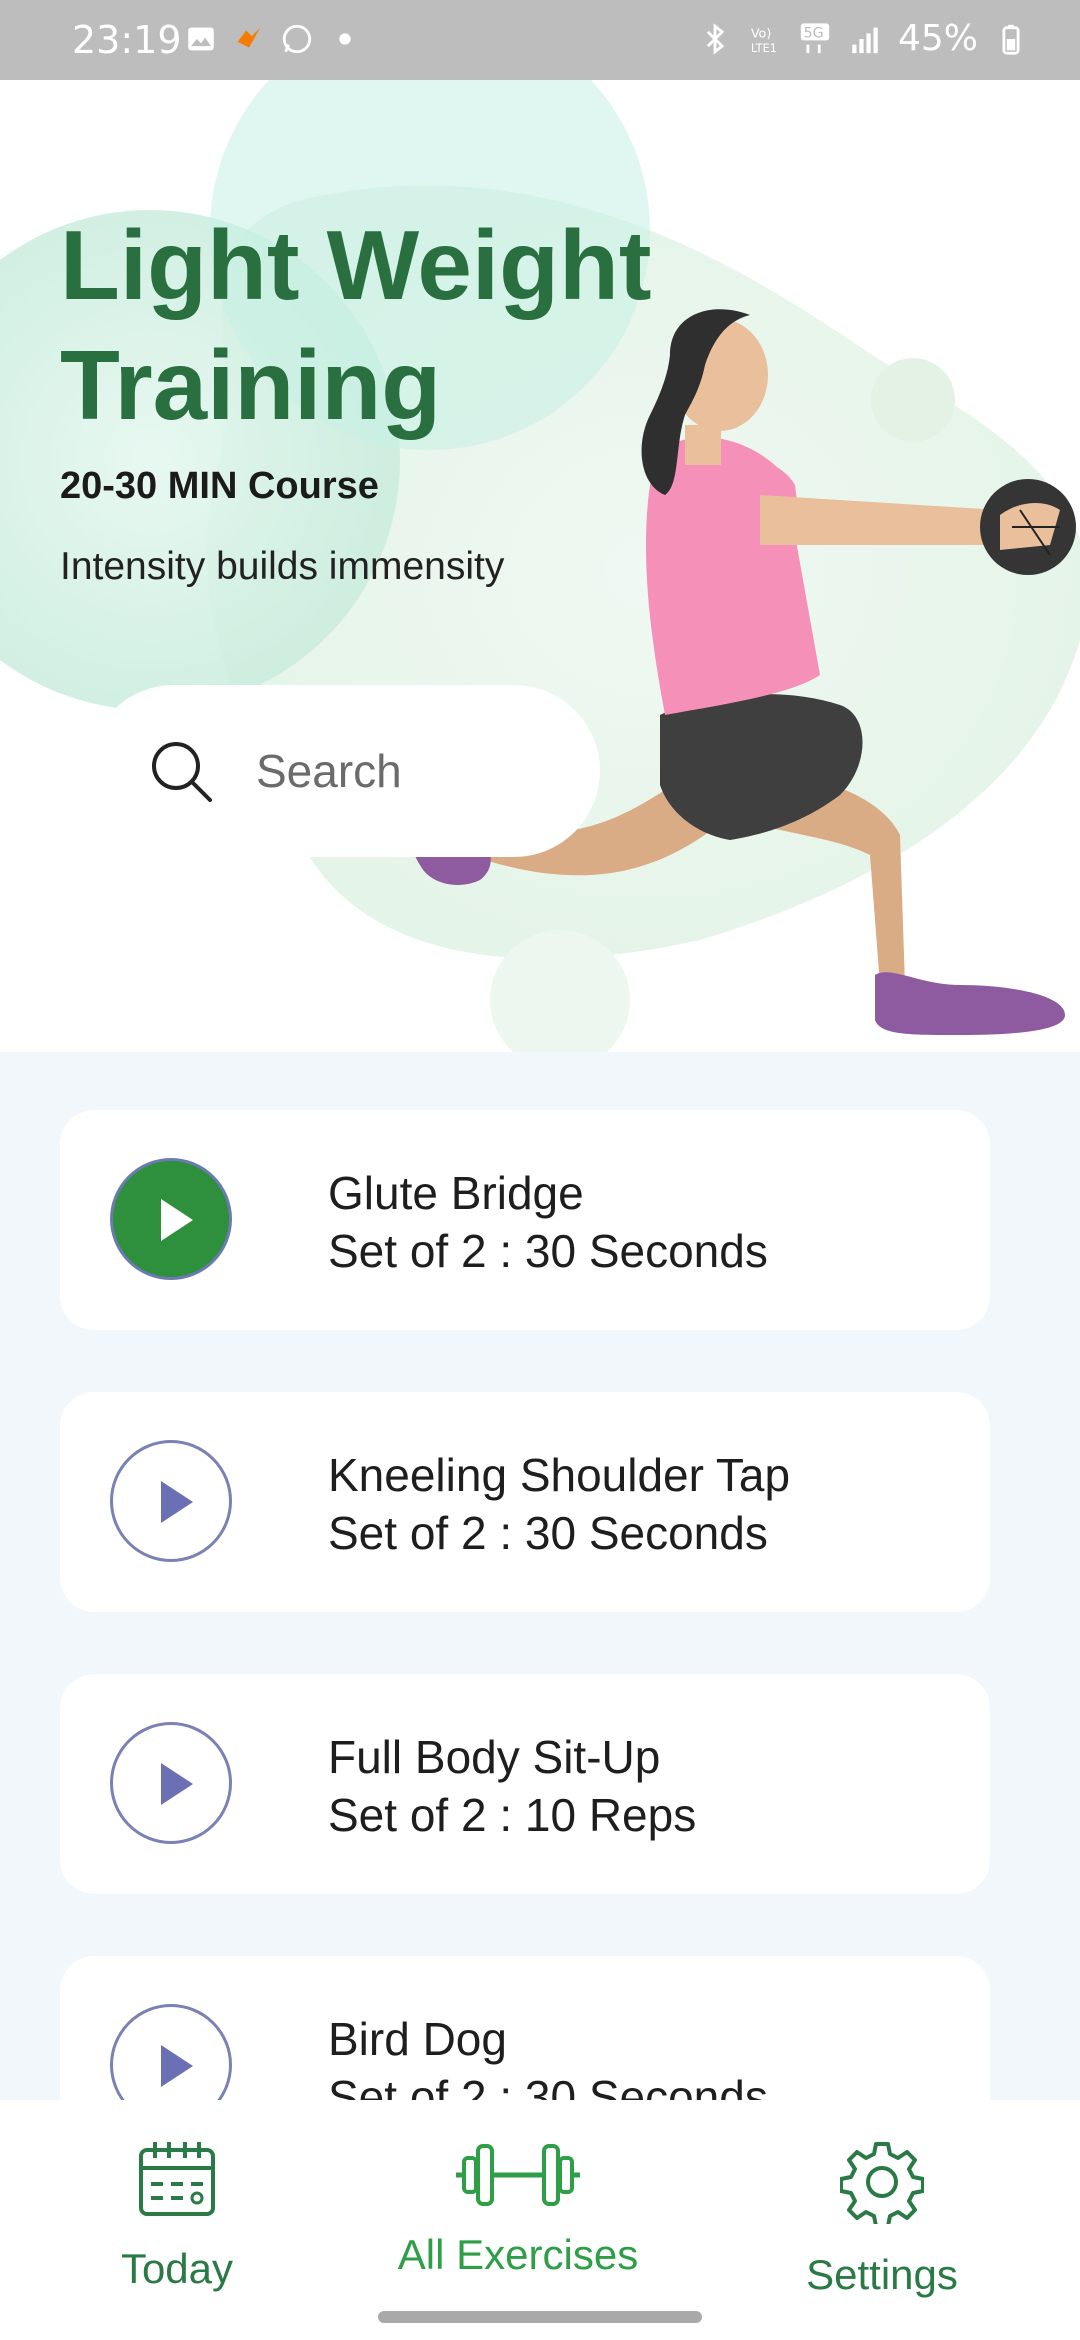 The image size is (1080, 2340). Describe the element at coordinates (182, 772) in the screenshot. I see `search-icon` at that location.